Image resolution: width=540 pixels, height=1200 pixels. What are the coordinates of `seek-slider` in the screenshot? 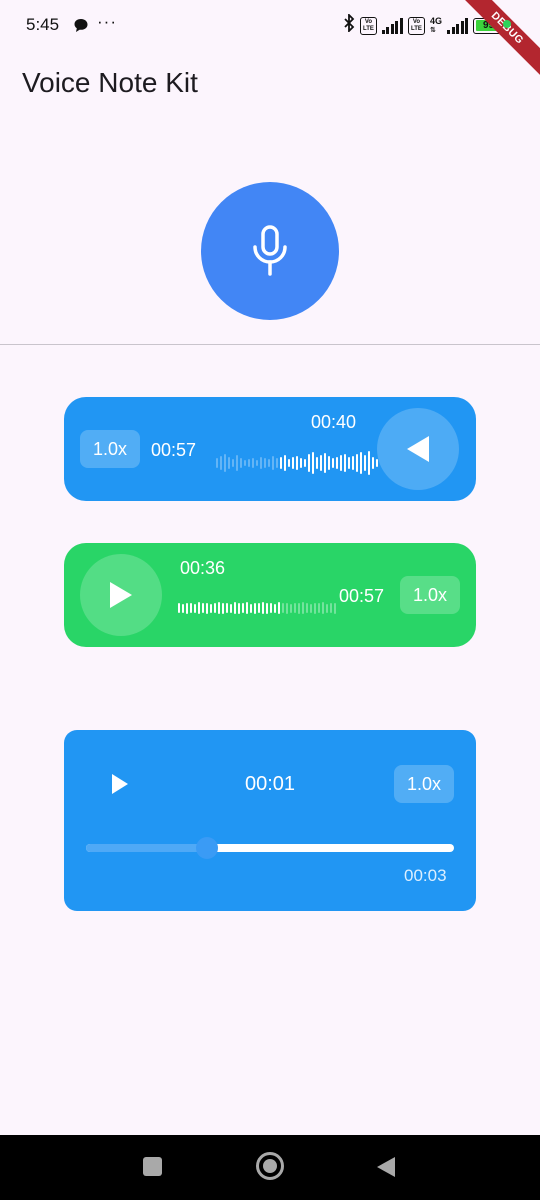 It's located at (270, 848).